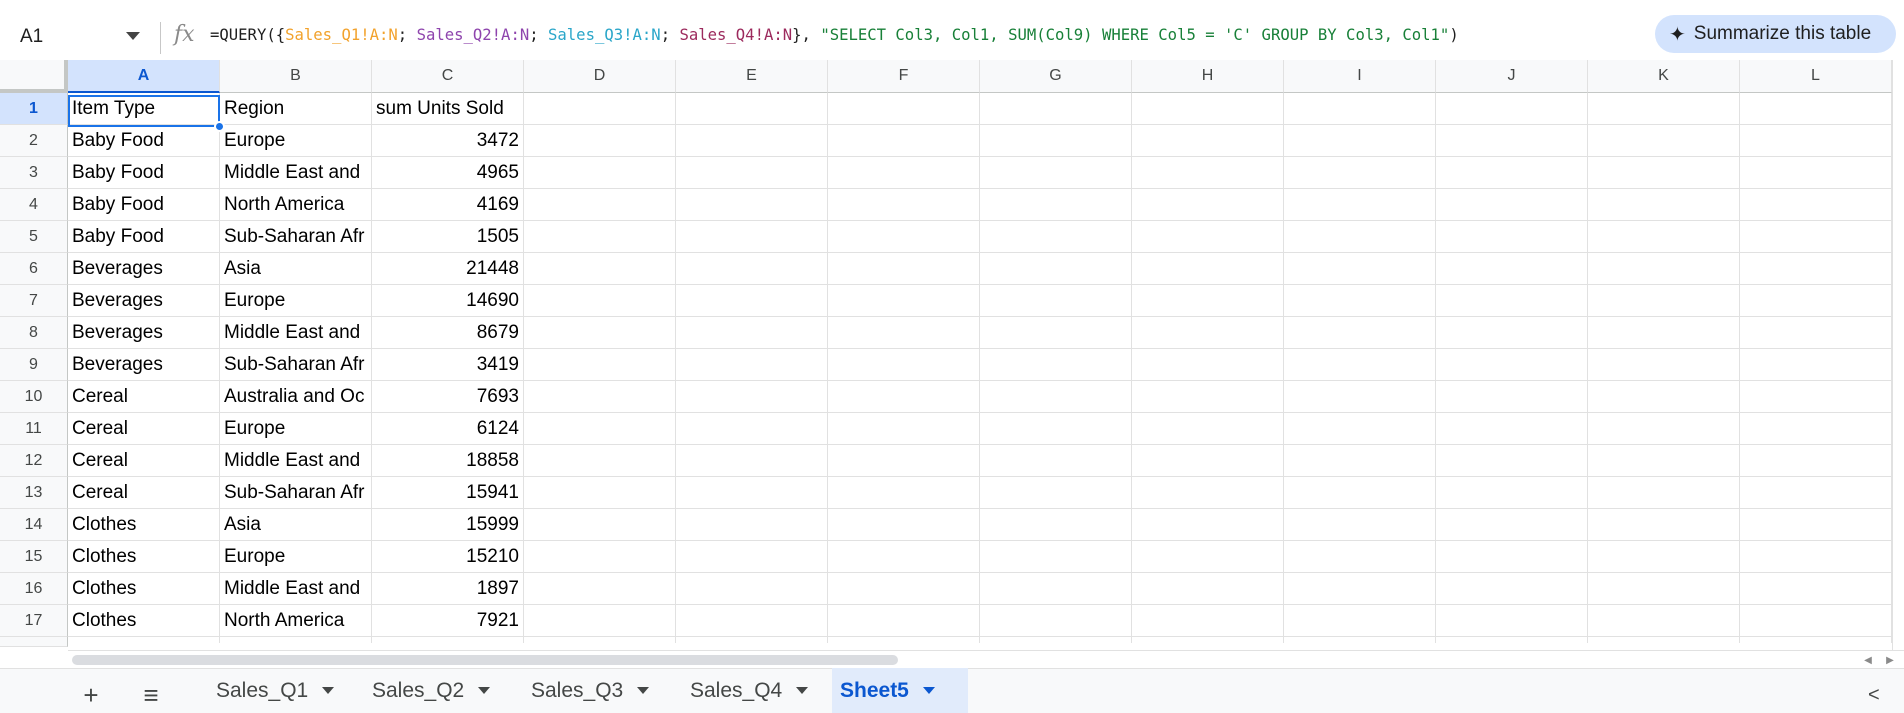 This screenshot has width=1904, height=713. I want to click on cell-e5, so click(752, 237).